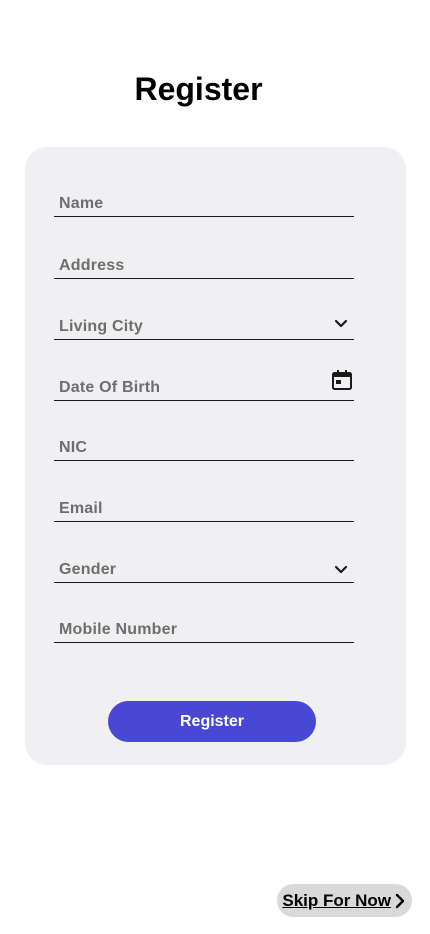 The image size is (430, 934). Describe the element at coordinates (92, 265) in the screenshot. I see `address-field-label: Address` at that location.